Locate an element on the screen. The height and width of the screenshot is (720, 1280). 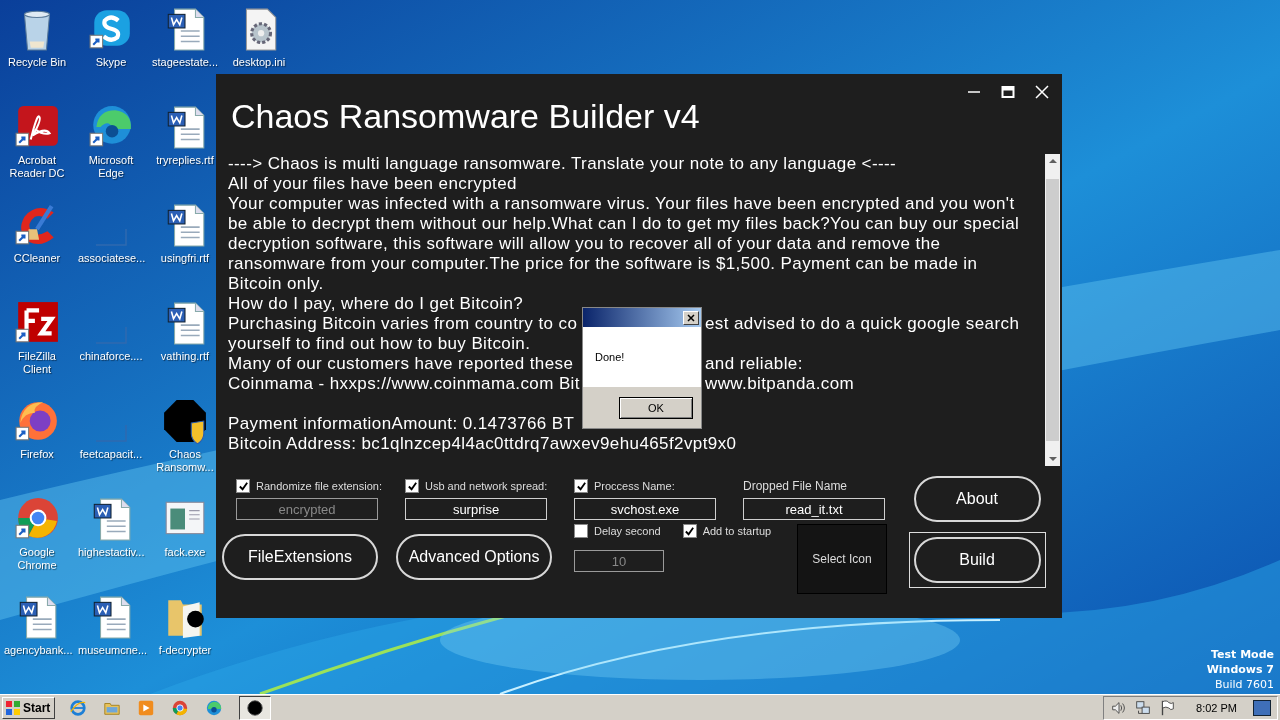
note-text: Coinmama - hxxps://www.coinmama.com Bit is located at coordinates (404, 384).